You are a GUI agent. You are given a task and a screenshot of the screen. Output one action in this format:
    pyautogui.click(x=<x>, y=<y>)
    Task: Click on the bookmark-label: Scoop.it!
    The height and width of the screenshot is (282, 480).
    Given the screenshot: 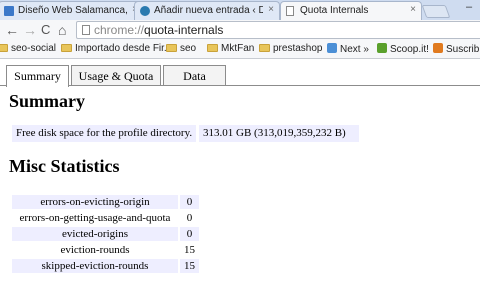 What is the action you would take?
    pyautogui.click(x=409, y=49)
    